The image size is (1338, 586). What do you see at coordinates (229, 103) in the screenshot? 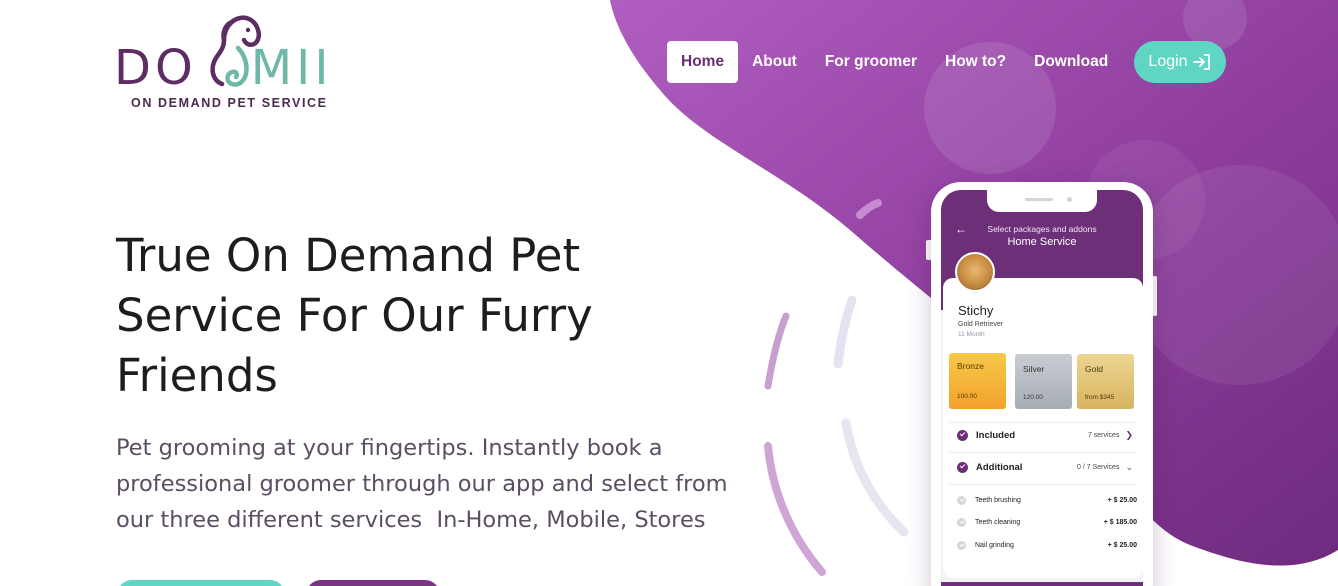
I see `logo-tagline: ON DEMAND PET SERVICE` at bounding box center [229, 103].